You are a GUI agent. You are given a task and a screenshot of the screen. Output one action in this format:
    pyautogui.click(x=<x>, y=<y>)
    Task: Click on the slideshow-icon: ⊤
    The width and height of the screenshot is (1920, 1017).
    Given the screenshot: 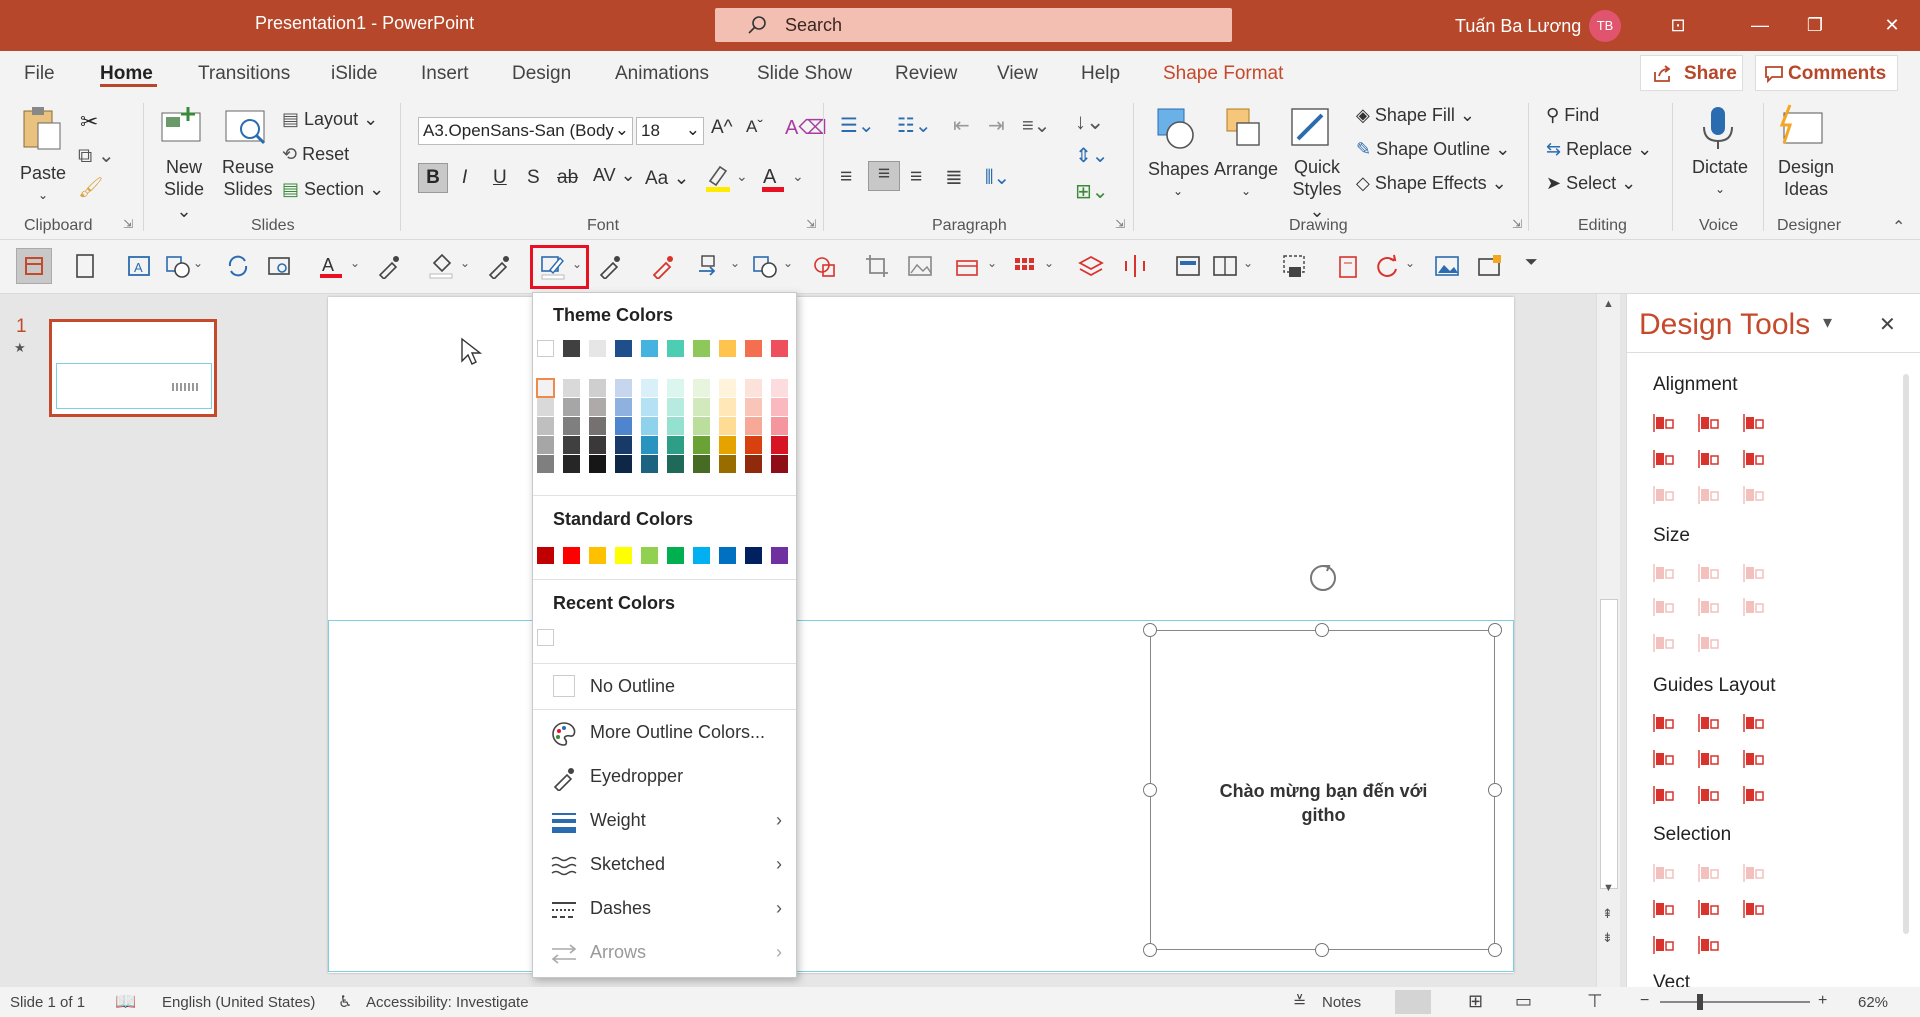 What is the action you would take?
    pyautogui.click(x=1595, y=1001)
    